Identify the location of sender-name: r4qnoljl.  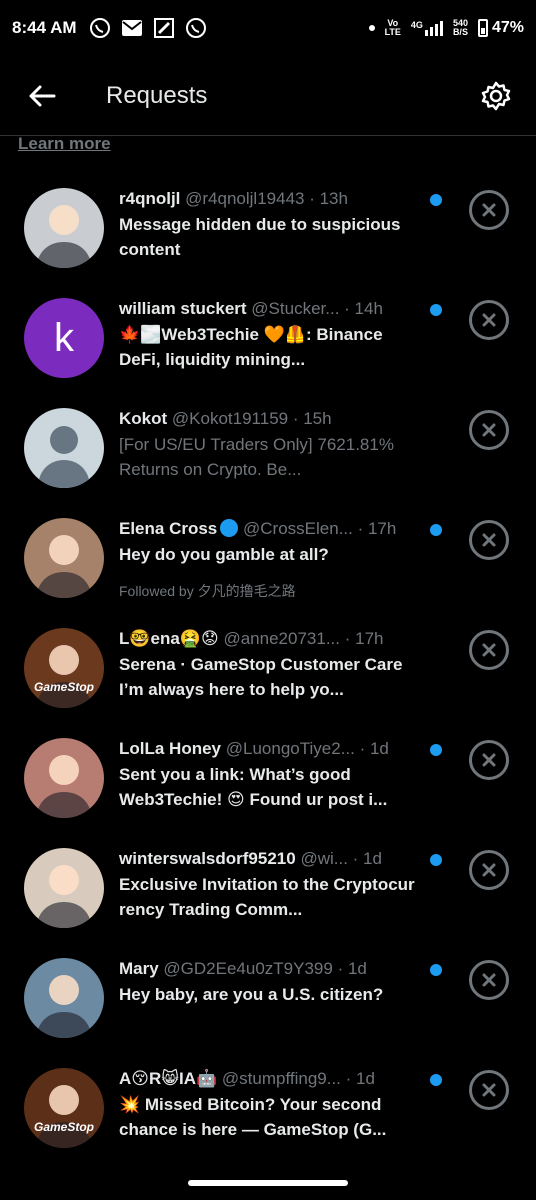
(150, 198).